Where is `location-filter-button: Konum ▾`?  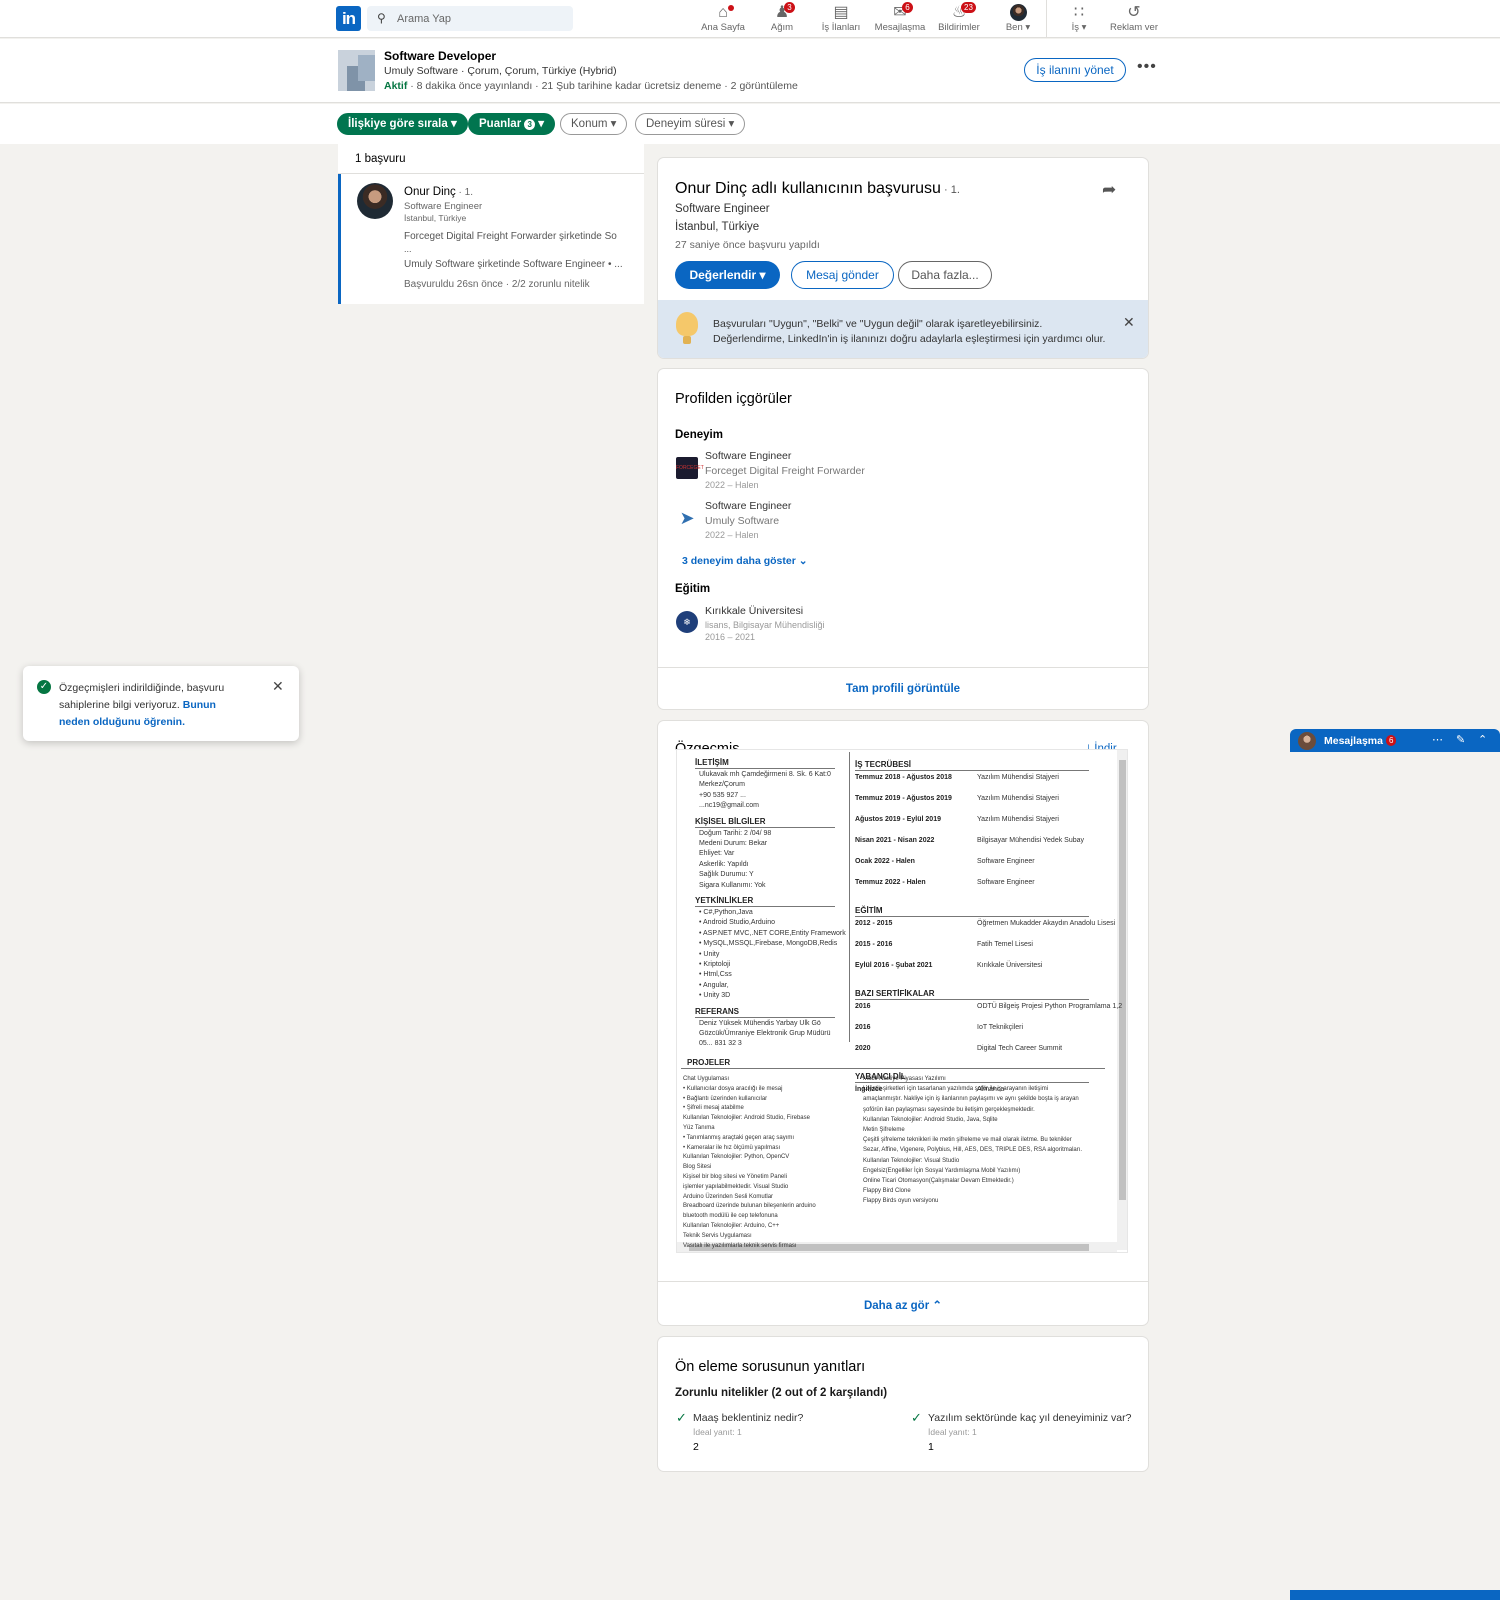 location-filter-button: Konum ▾ is located at coordinates (594, 124).